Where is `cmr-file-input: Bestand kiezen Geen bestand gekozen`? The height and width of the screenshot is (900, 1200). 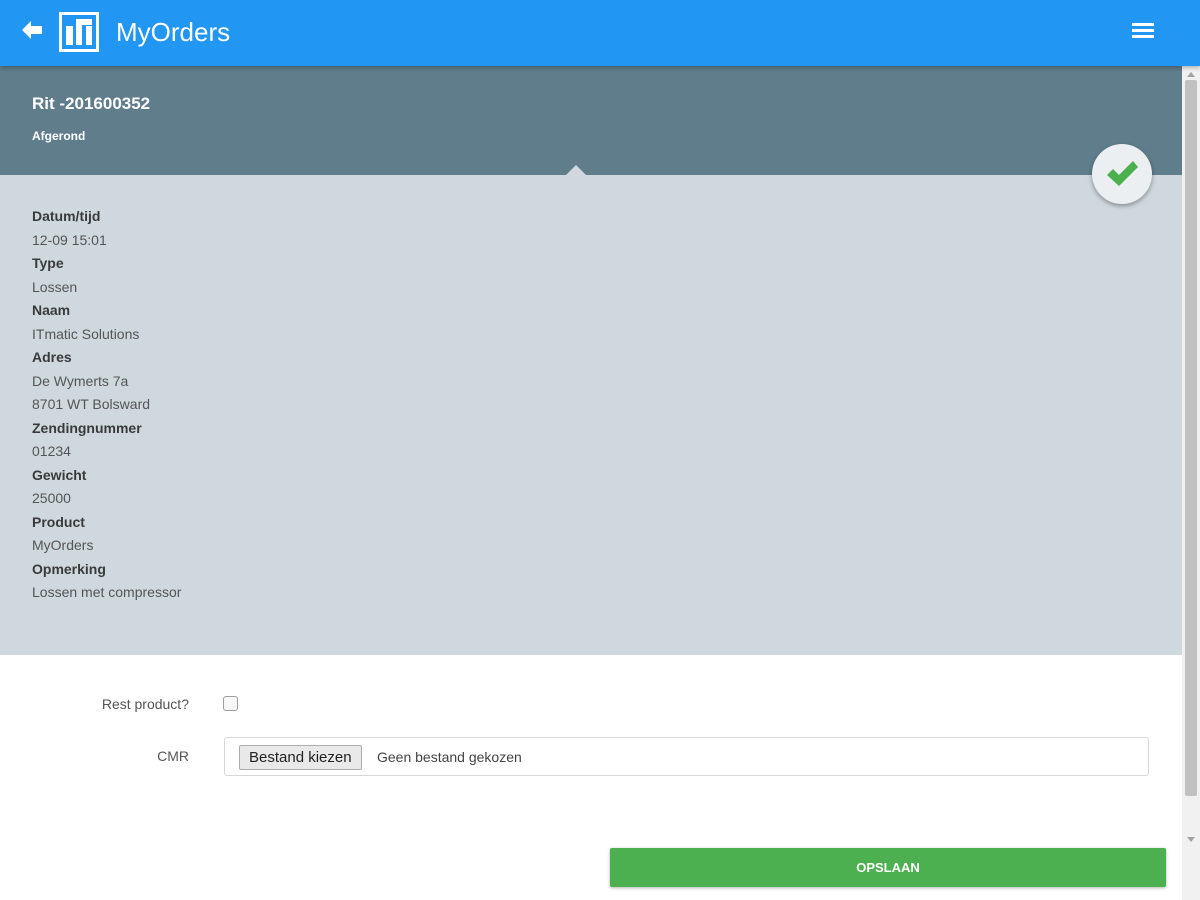 cmr-file-input: Bestand kiezen Geen bestand gekozen is located at coordinates (686, 756).